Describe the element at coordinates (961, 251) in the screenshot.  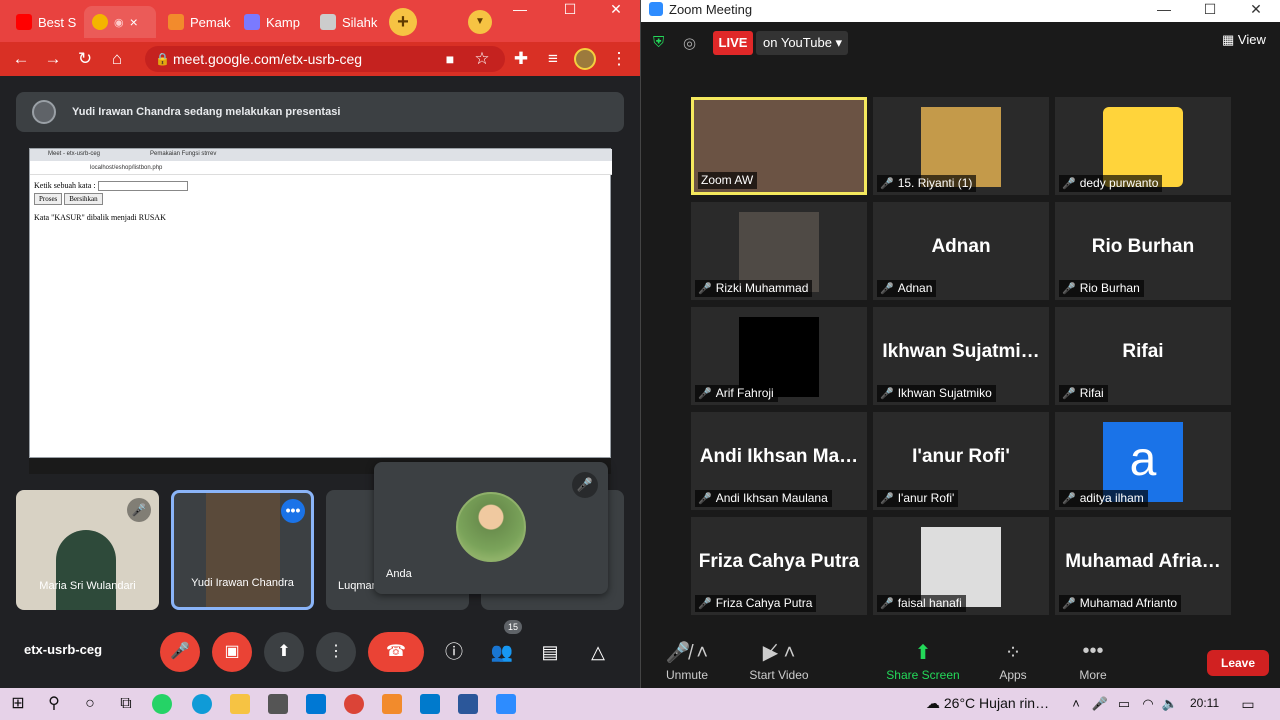
I see `participant-tile: Adnan 🎤 Adnan` at that location.